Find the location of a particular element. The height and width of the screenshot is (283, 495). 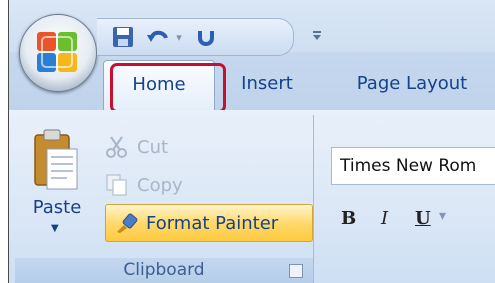

underline-label: U is located at coordinates (423, 218).